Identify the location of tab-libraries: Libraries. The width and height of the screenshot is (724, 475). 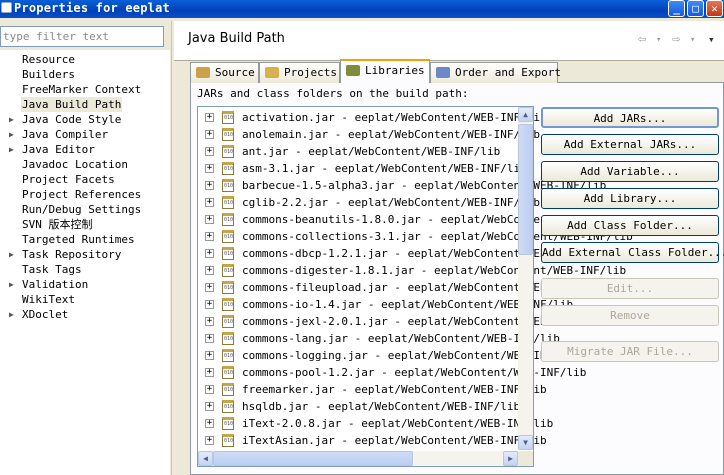
(385, 71).